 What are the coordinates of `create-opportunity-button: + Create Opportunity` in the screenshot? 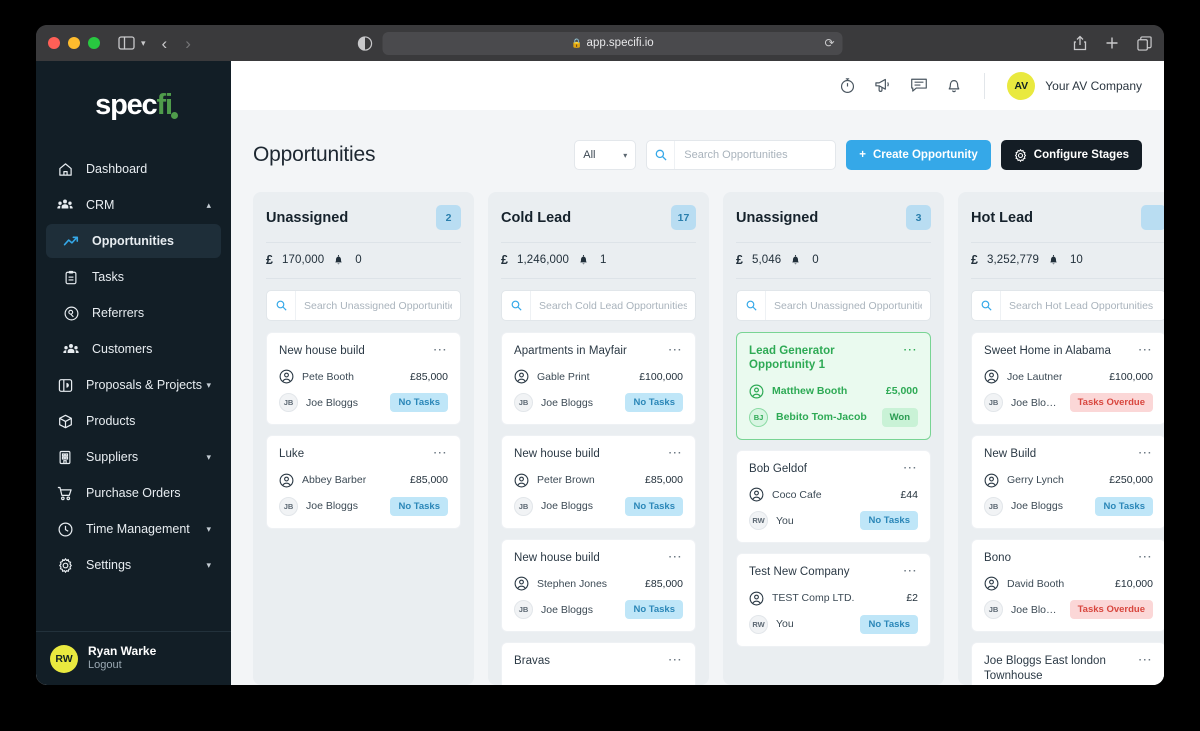 It's located at (918, 155).